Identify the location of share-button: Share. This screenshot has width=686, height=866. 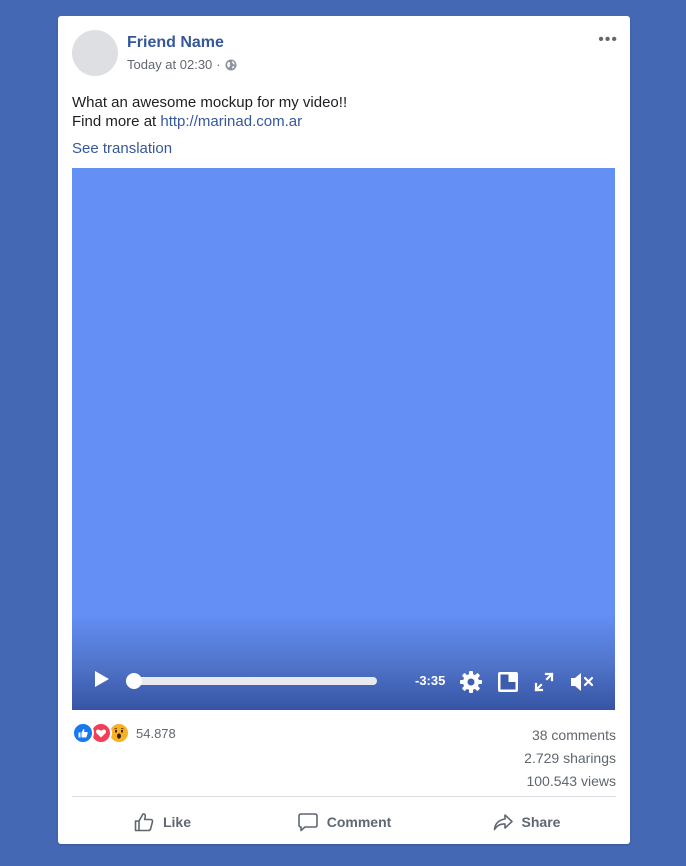
(526, 822).